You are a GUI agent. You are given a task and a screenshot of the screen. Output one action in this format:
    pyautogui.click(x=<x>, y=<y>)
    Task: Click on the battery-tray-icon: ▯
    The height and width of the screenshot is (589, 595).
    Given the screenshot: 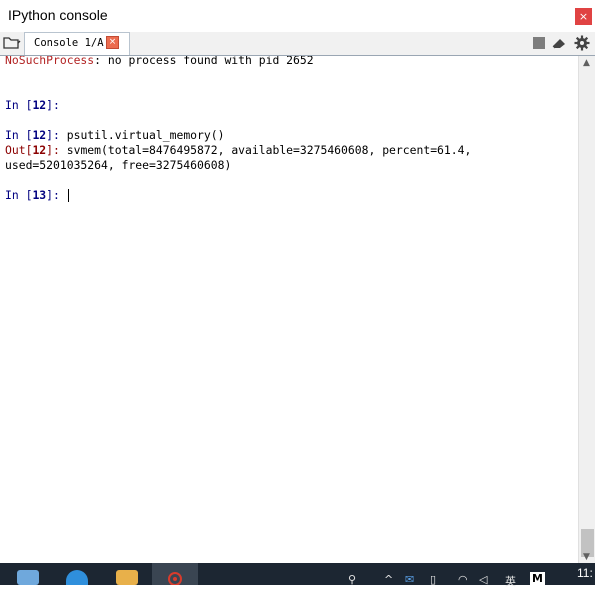 What is the action you would take?
    pyautogui.click(x=433, y=579)
    